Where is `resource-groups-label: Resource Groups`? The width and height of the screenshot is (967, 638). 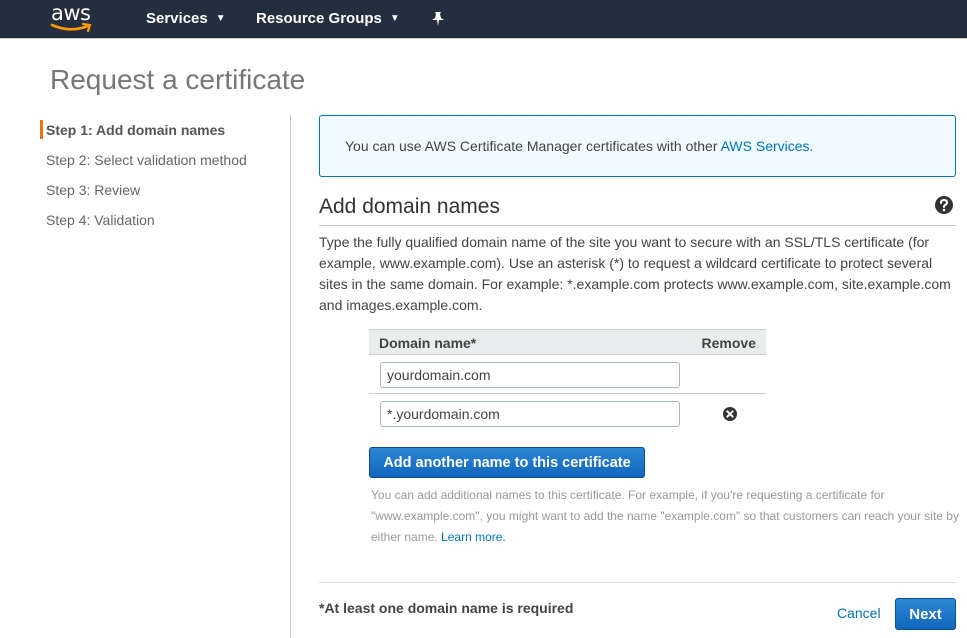
resource-groups-label: Resource Groups is located at coordinates (319, 18).